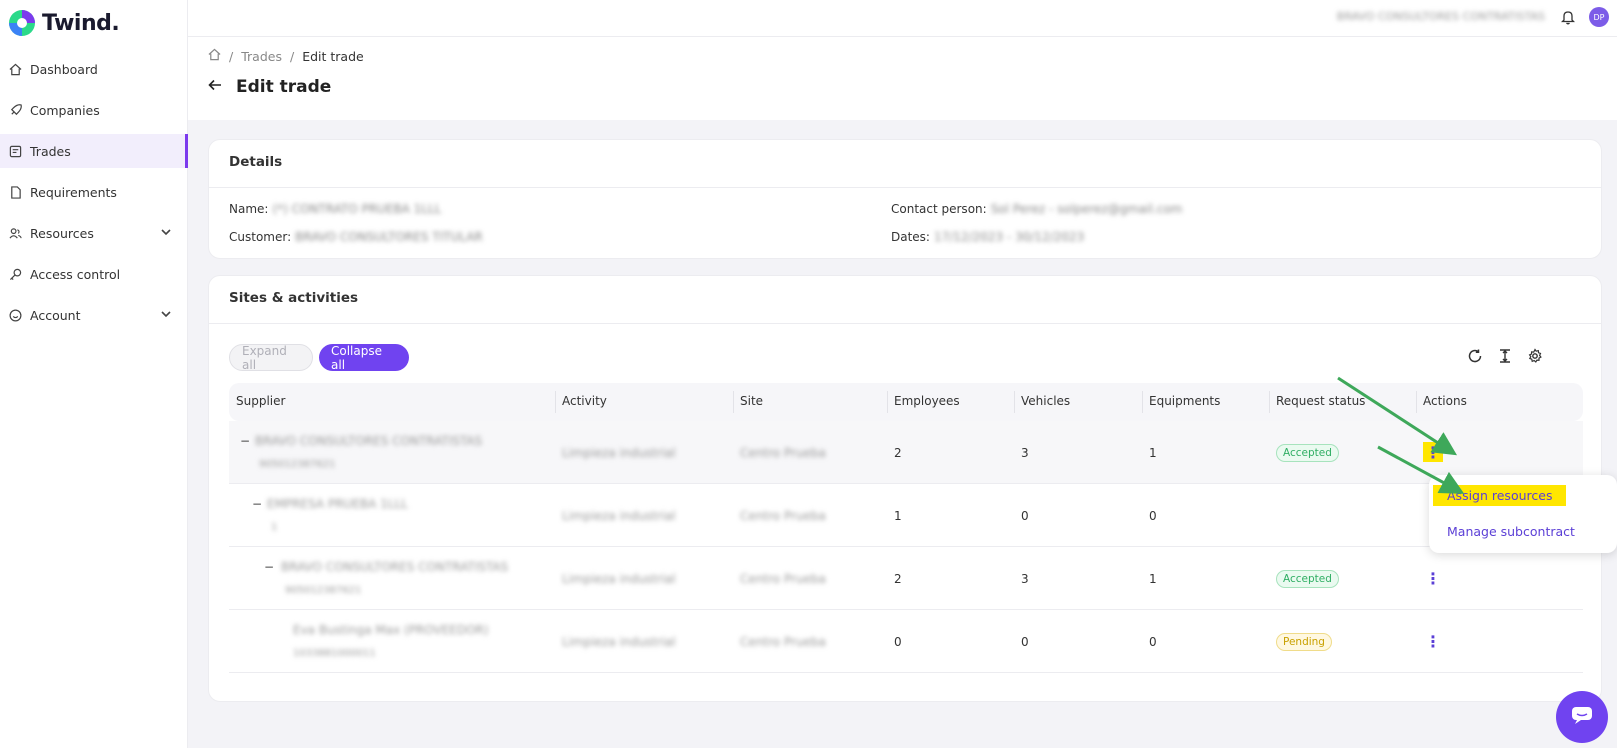 The height and width of the screenshot is (748, 1617). I want to click on column-header: Request status, so click(1320, 401).